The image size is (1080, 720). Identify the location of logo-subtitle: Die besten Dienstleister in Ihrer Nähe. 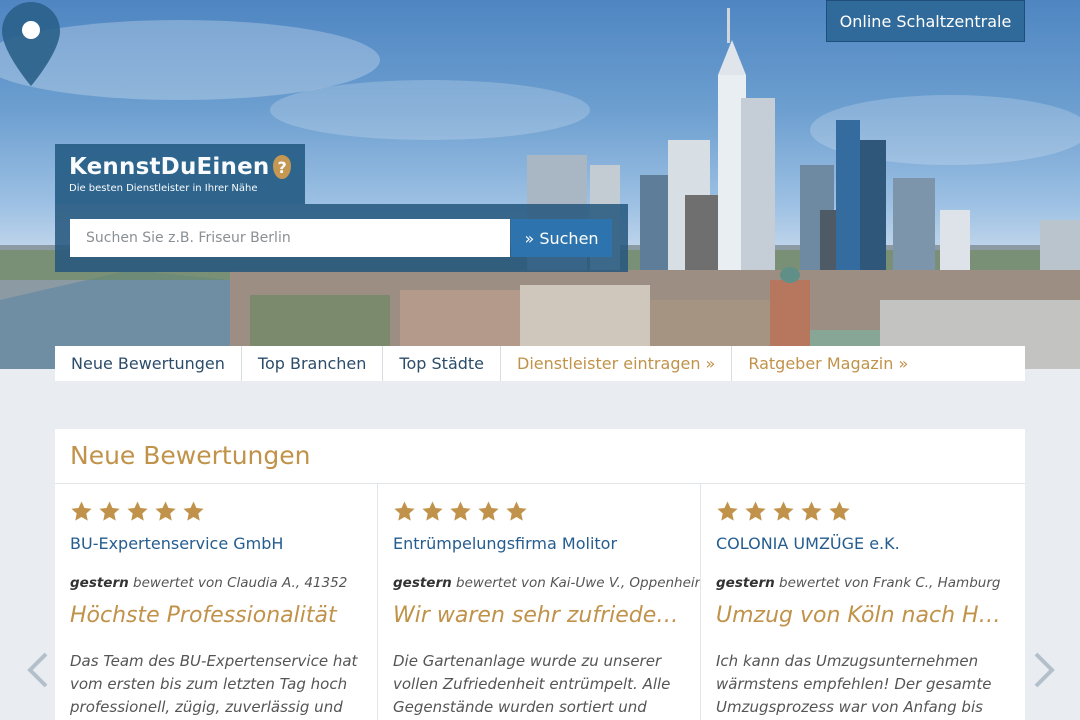
(163, 188).